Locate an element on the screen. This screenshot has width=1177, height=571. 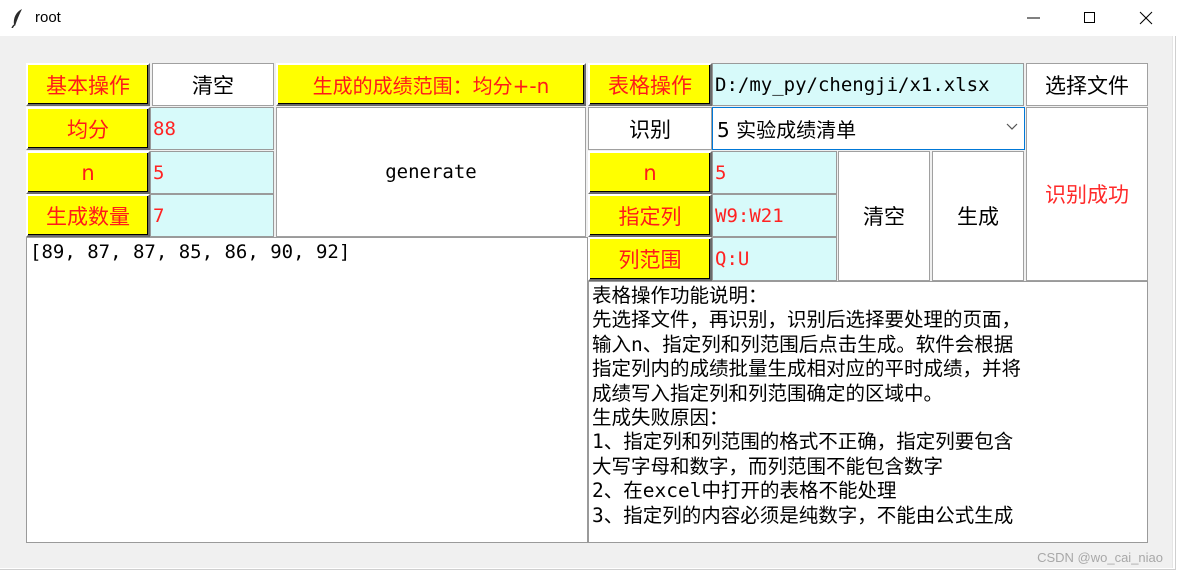
table-ops-label: 表格操作 is located at coordinates (650, 84).